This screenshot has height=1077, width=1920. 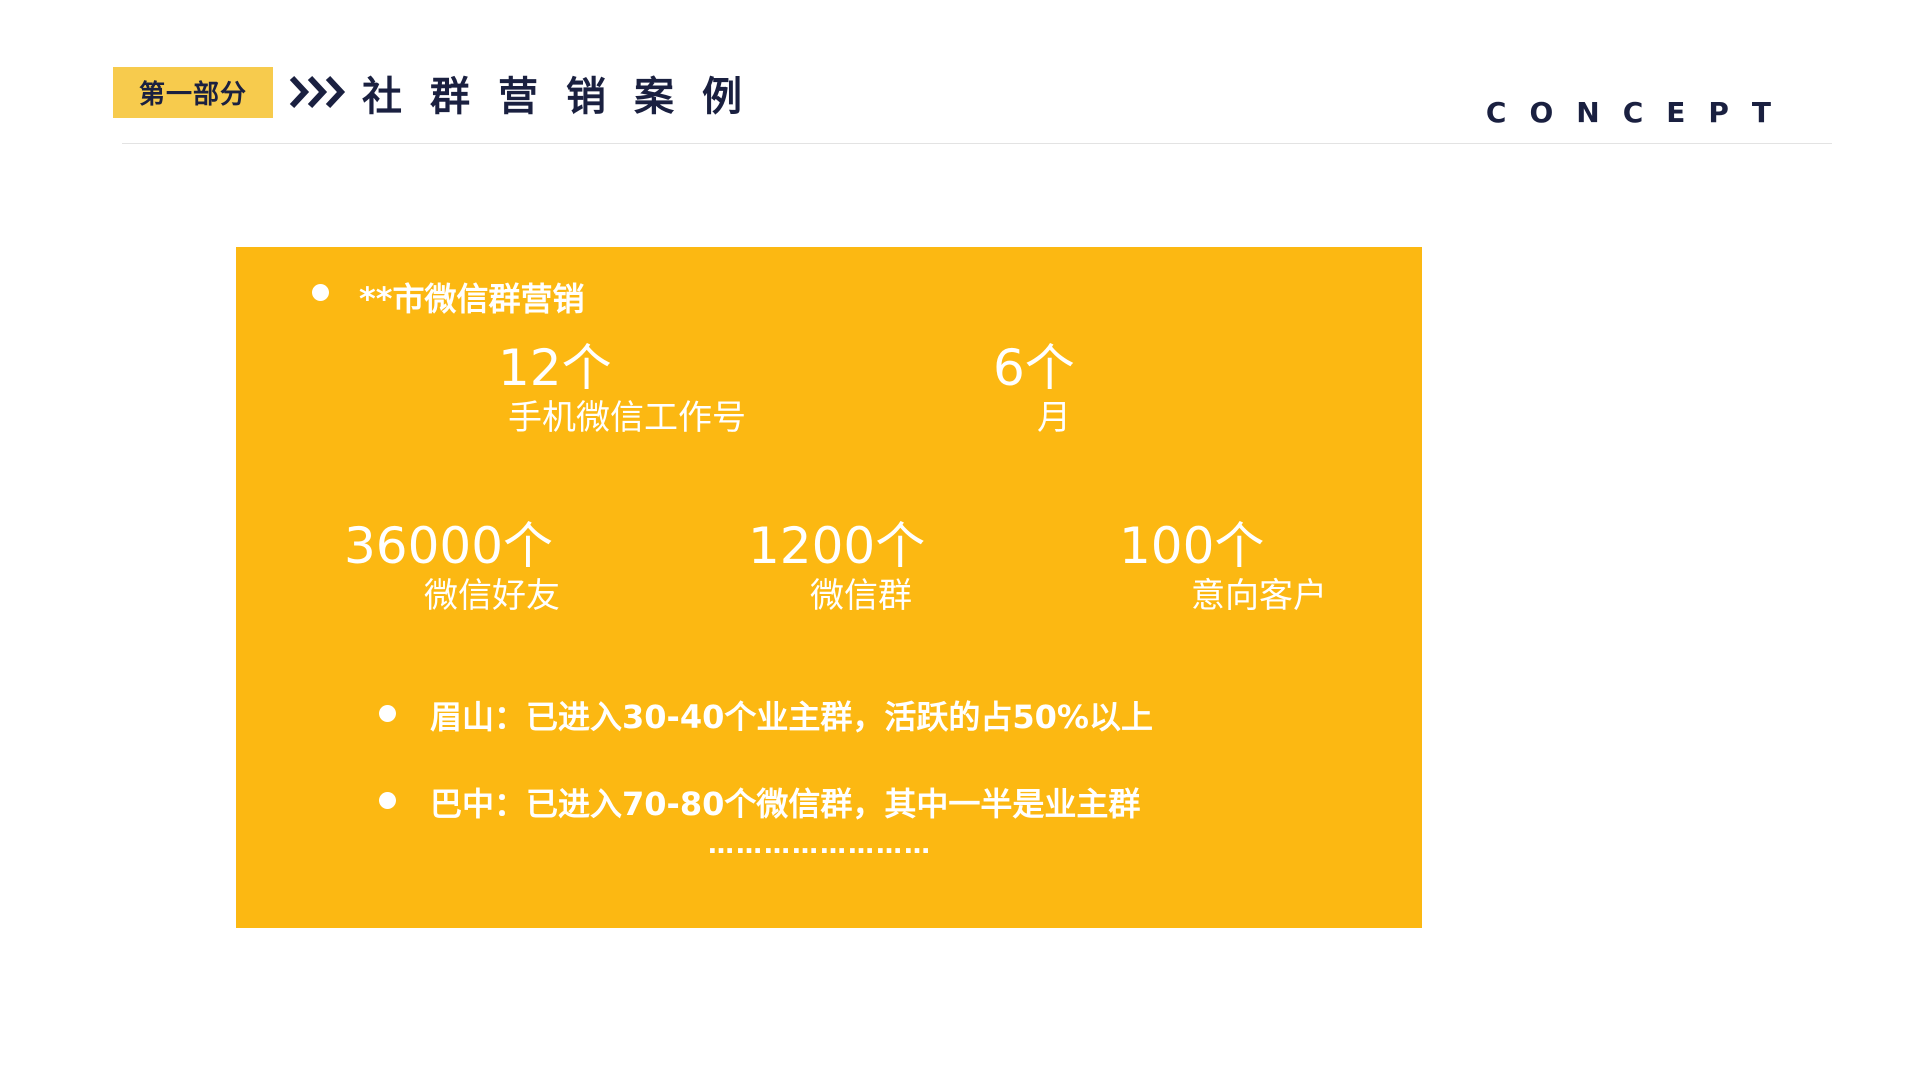 I want to click on panel-heading: **市微信群营销, so click(x=472, y=299).